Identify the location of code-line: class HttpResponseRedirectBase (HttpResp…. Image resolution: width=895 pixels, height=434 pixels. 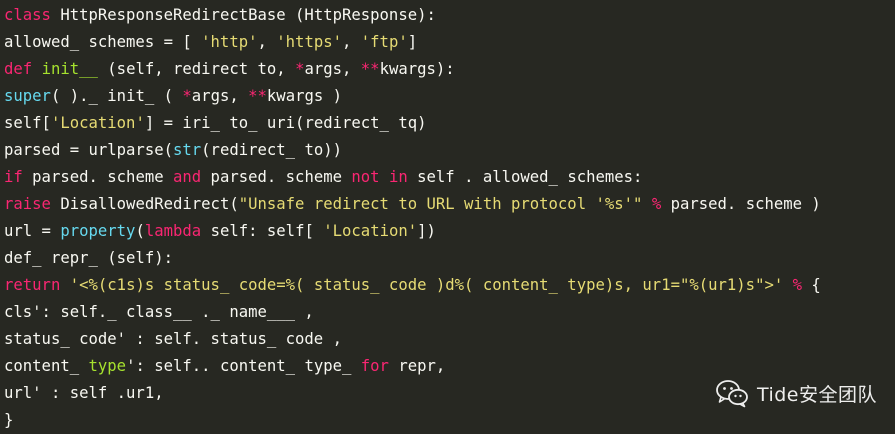
(412, 15).